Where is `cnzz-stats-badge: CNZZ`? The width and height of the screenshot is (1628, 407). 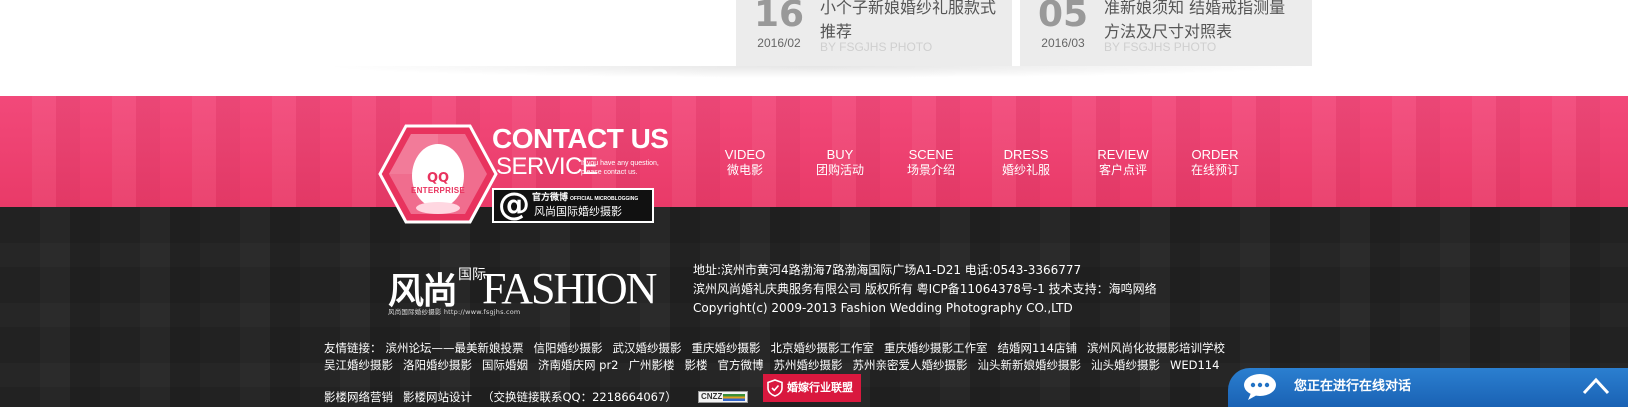 cnzz-stats-badge: CNZZ is located at coordinates (723, 397).